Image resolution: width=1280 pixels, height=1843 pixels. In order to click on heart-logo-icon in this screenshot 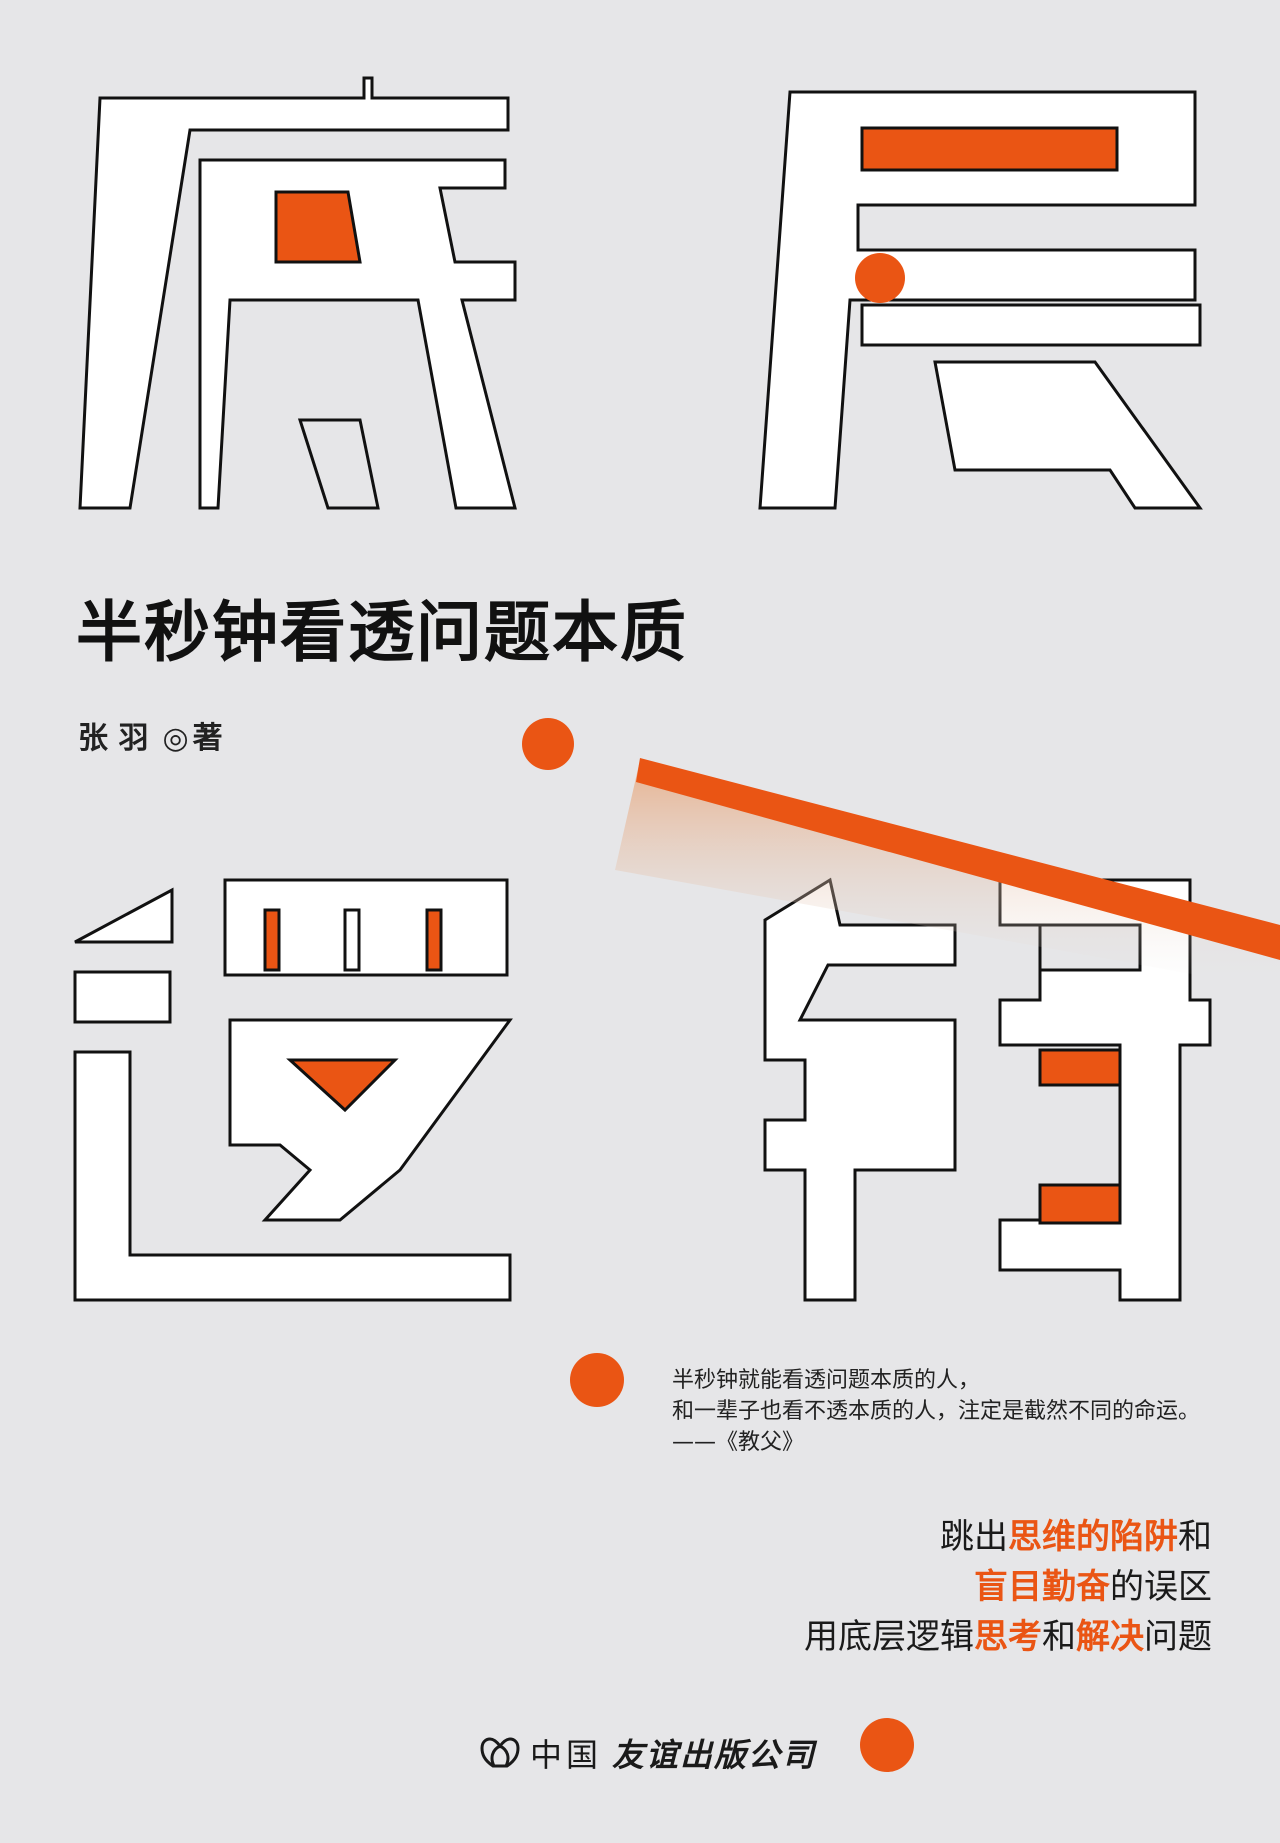, I will do `click(500, 1752)`.